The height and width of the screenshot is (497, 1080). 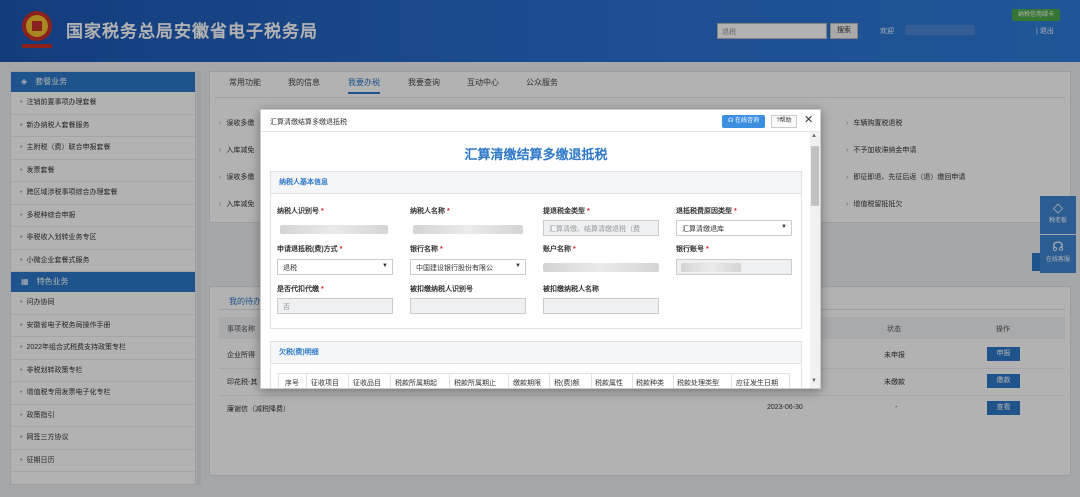 I want to click on bank-account-label: 银行账号 *, so click(x=692, y=249).